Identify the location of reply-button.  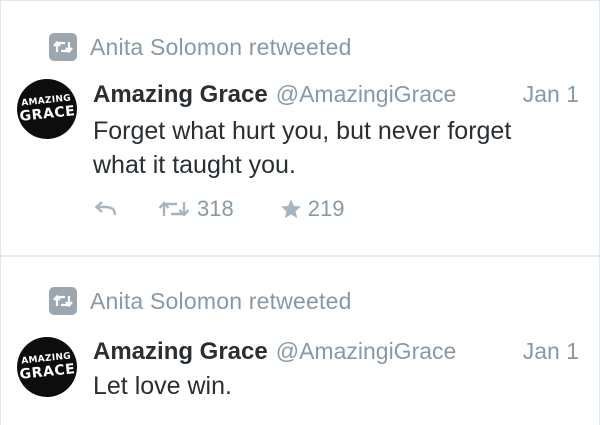
(106, 209).